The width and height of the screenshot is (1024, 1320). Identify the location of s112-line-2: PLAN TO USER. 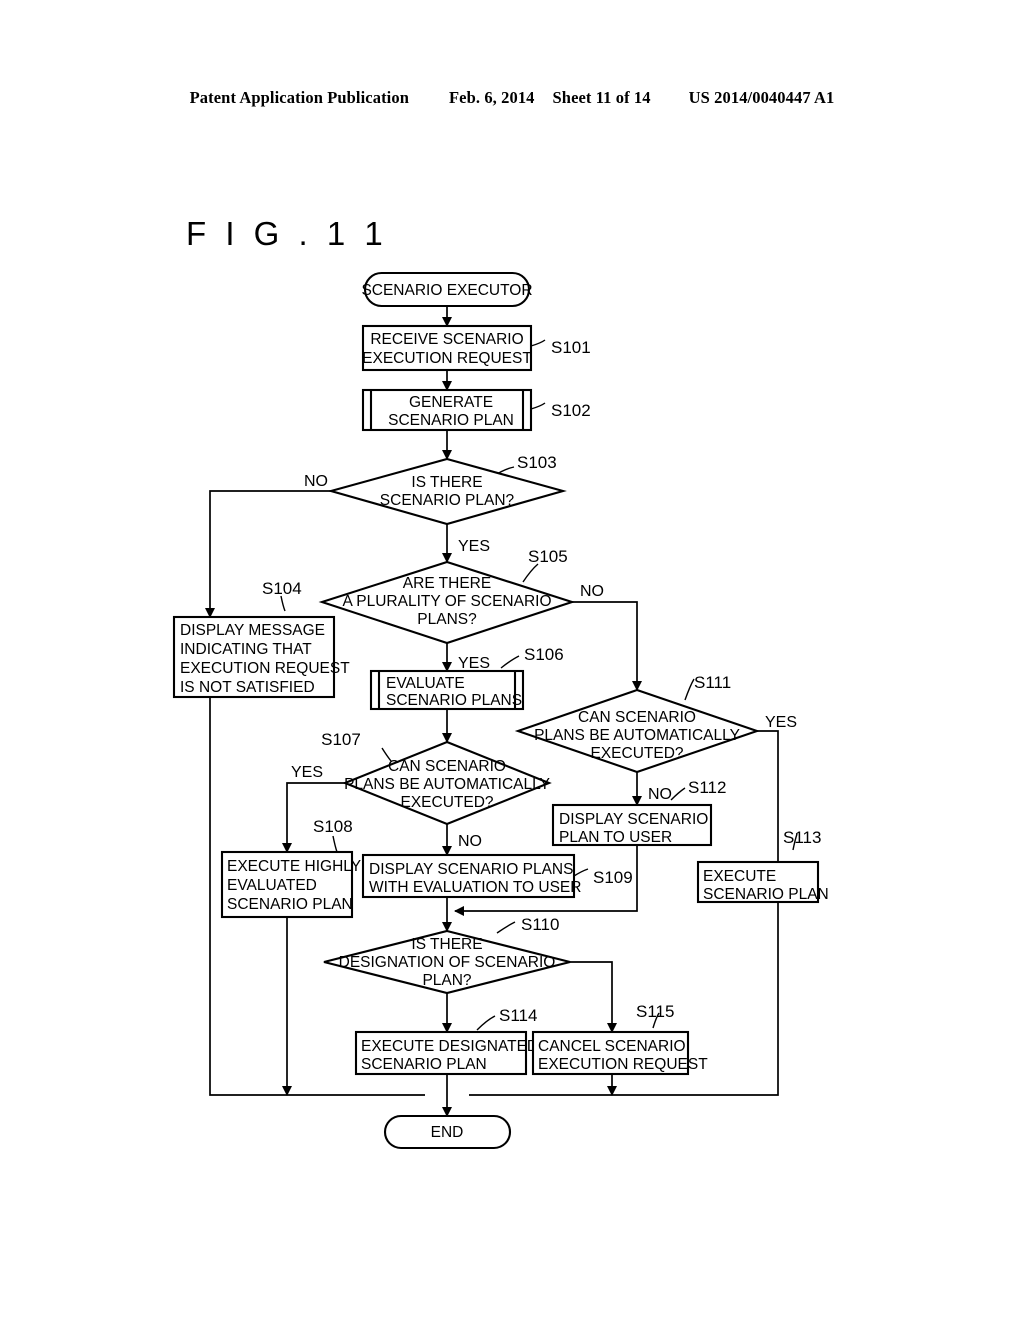
(615, 837).